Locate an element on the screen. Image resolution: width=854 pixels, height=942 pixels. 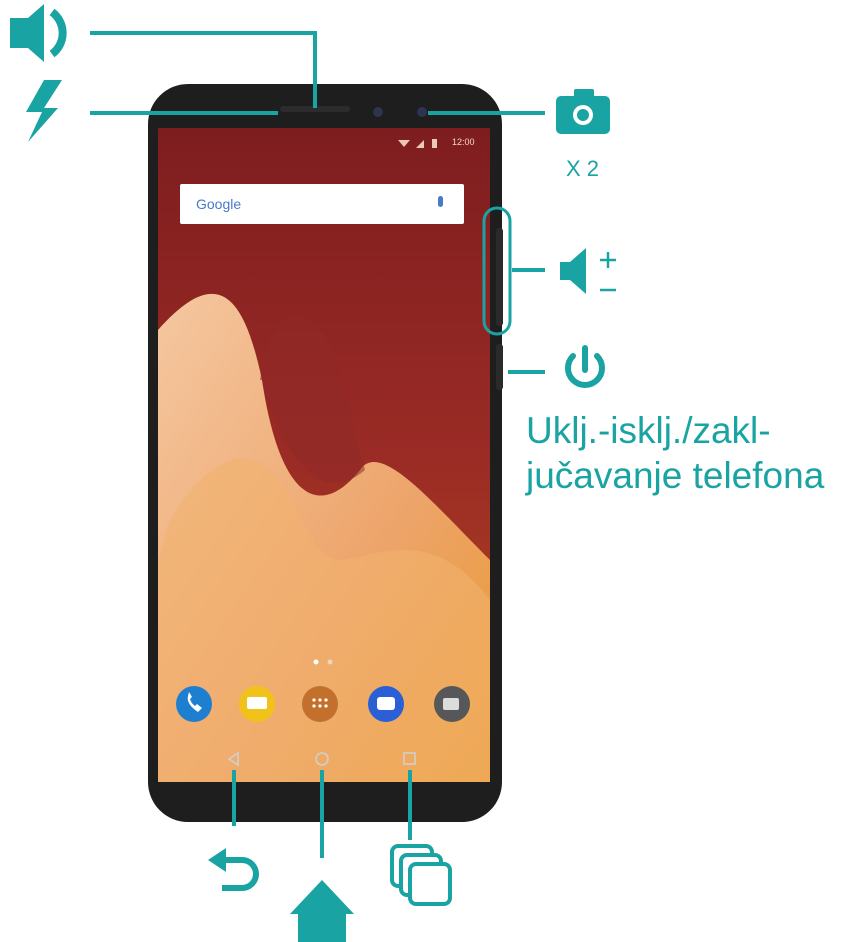
mic-icon is located at coordinates (440, 201).